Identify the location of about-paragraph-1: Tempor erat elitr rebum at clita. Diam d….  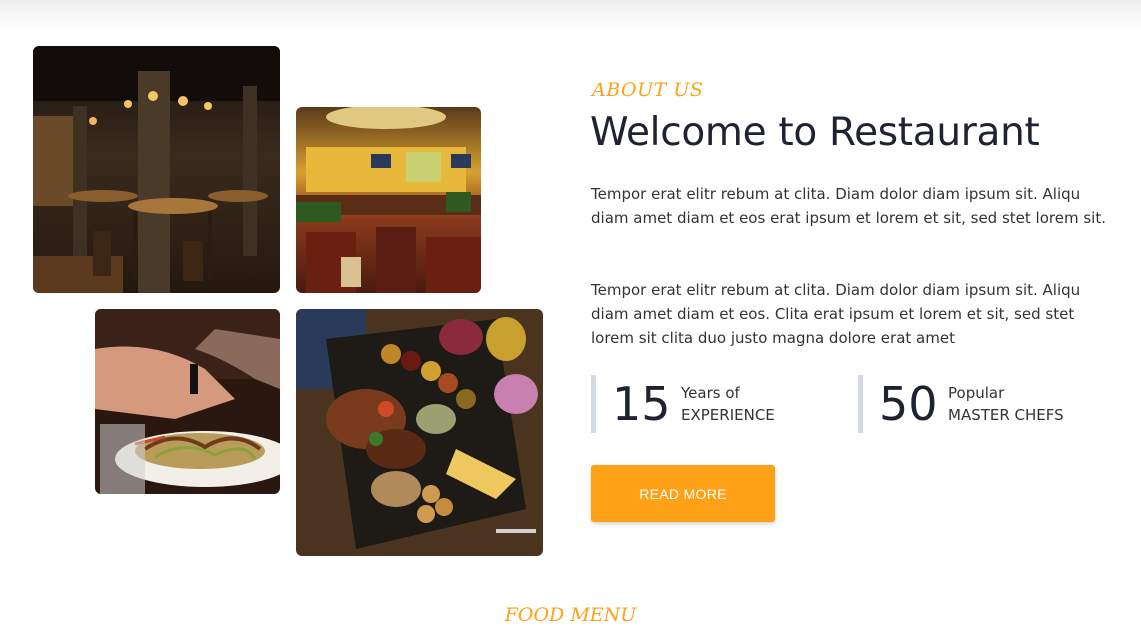
(848, 206).